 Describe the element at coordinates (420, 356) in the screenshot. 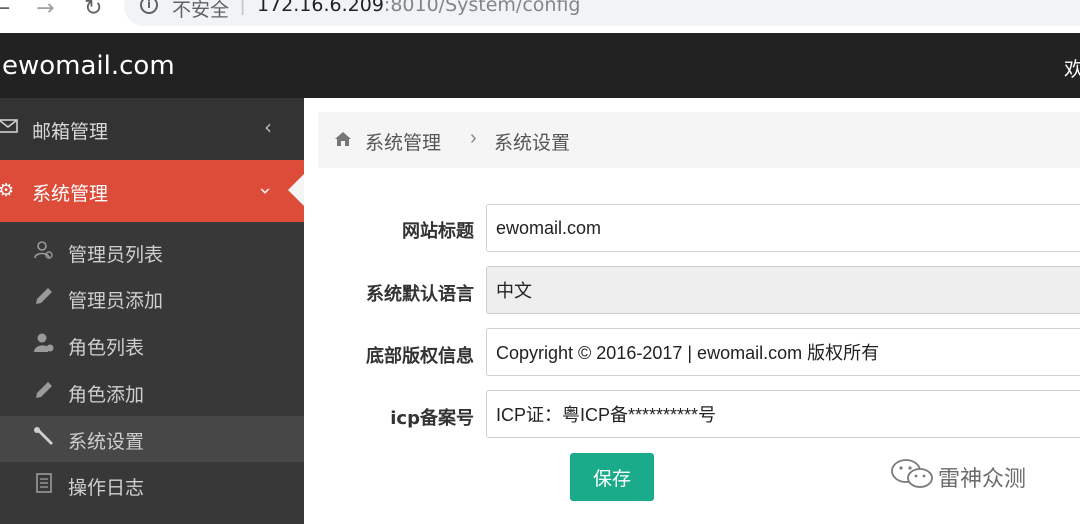

I see `copyright-label: 底部版权信息` at that location.